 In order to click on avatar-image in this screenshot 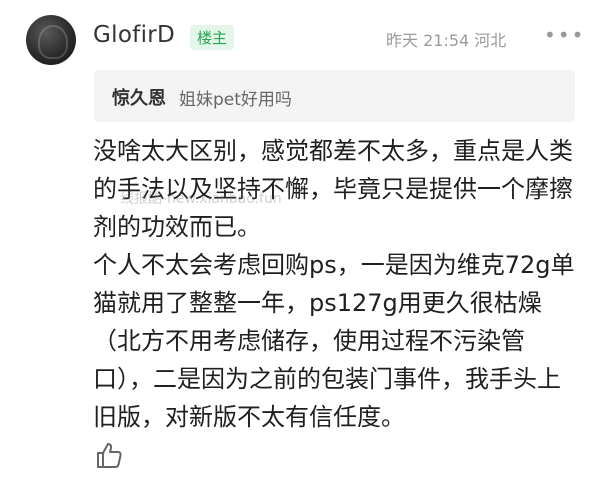, I will do `click(53, 42)`.